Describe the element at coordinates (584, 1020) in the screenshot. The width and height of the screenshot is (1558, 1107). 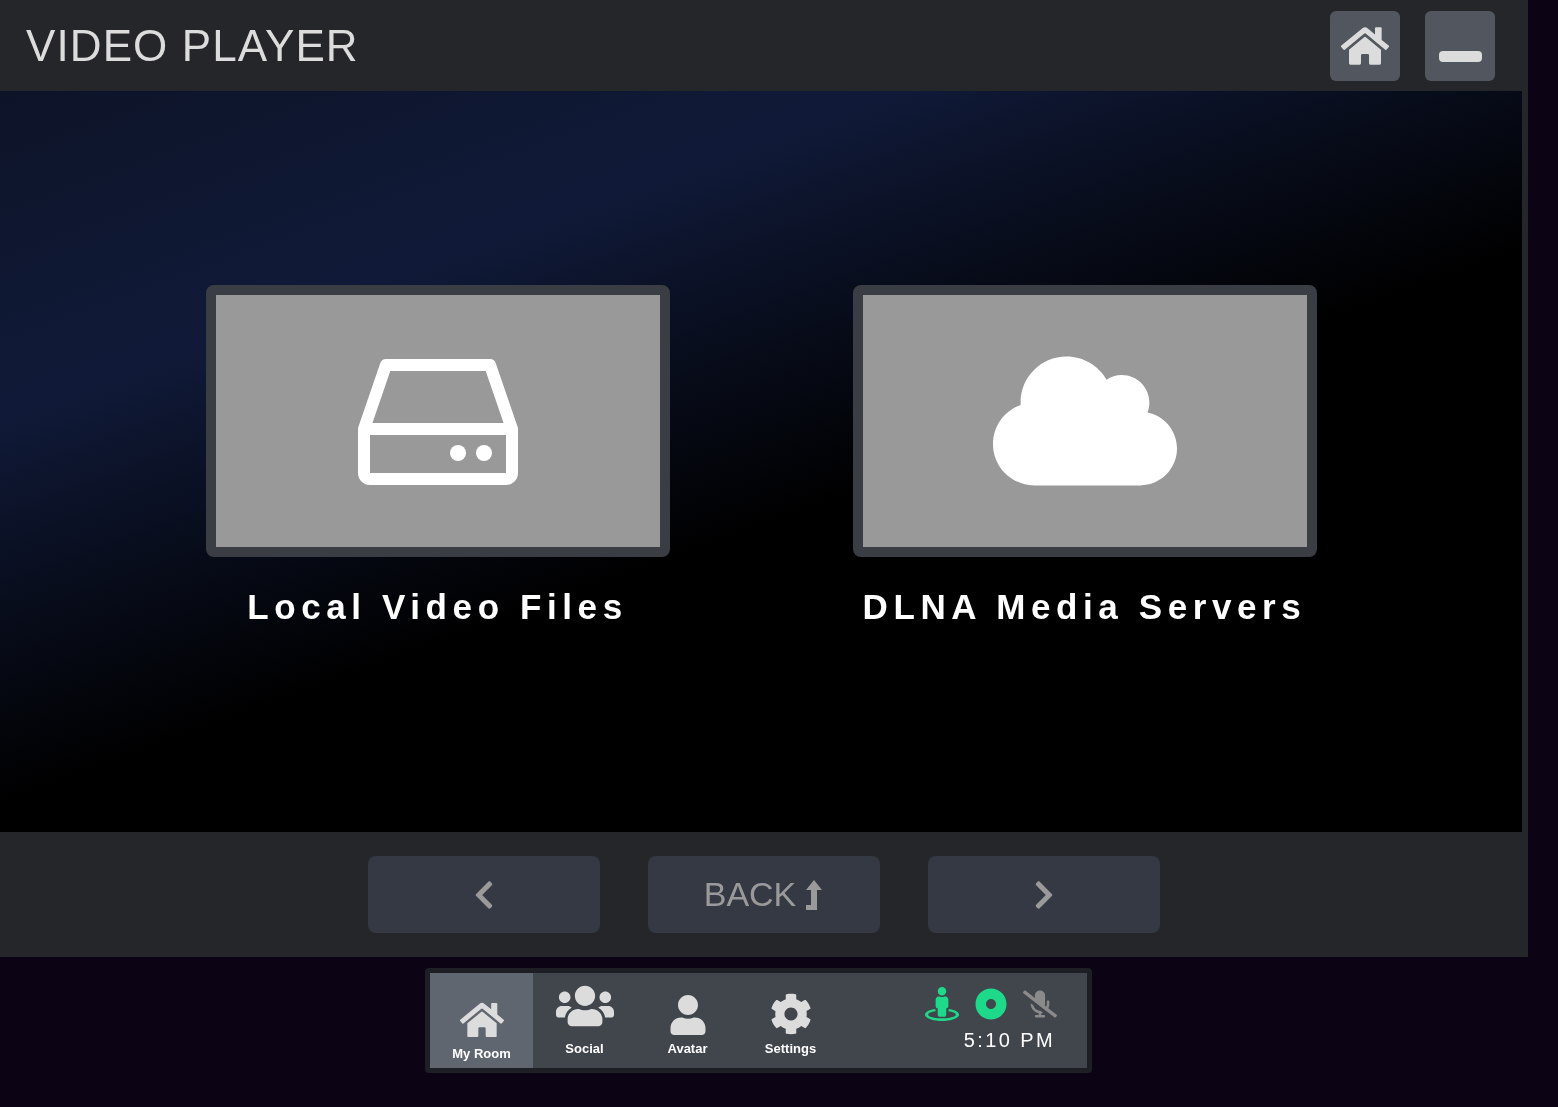
I see `taskbar-item: Social` at that location.